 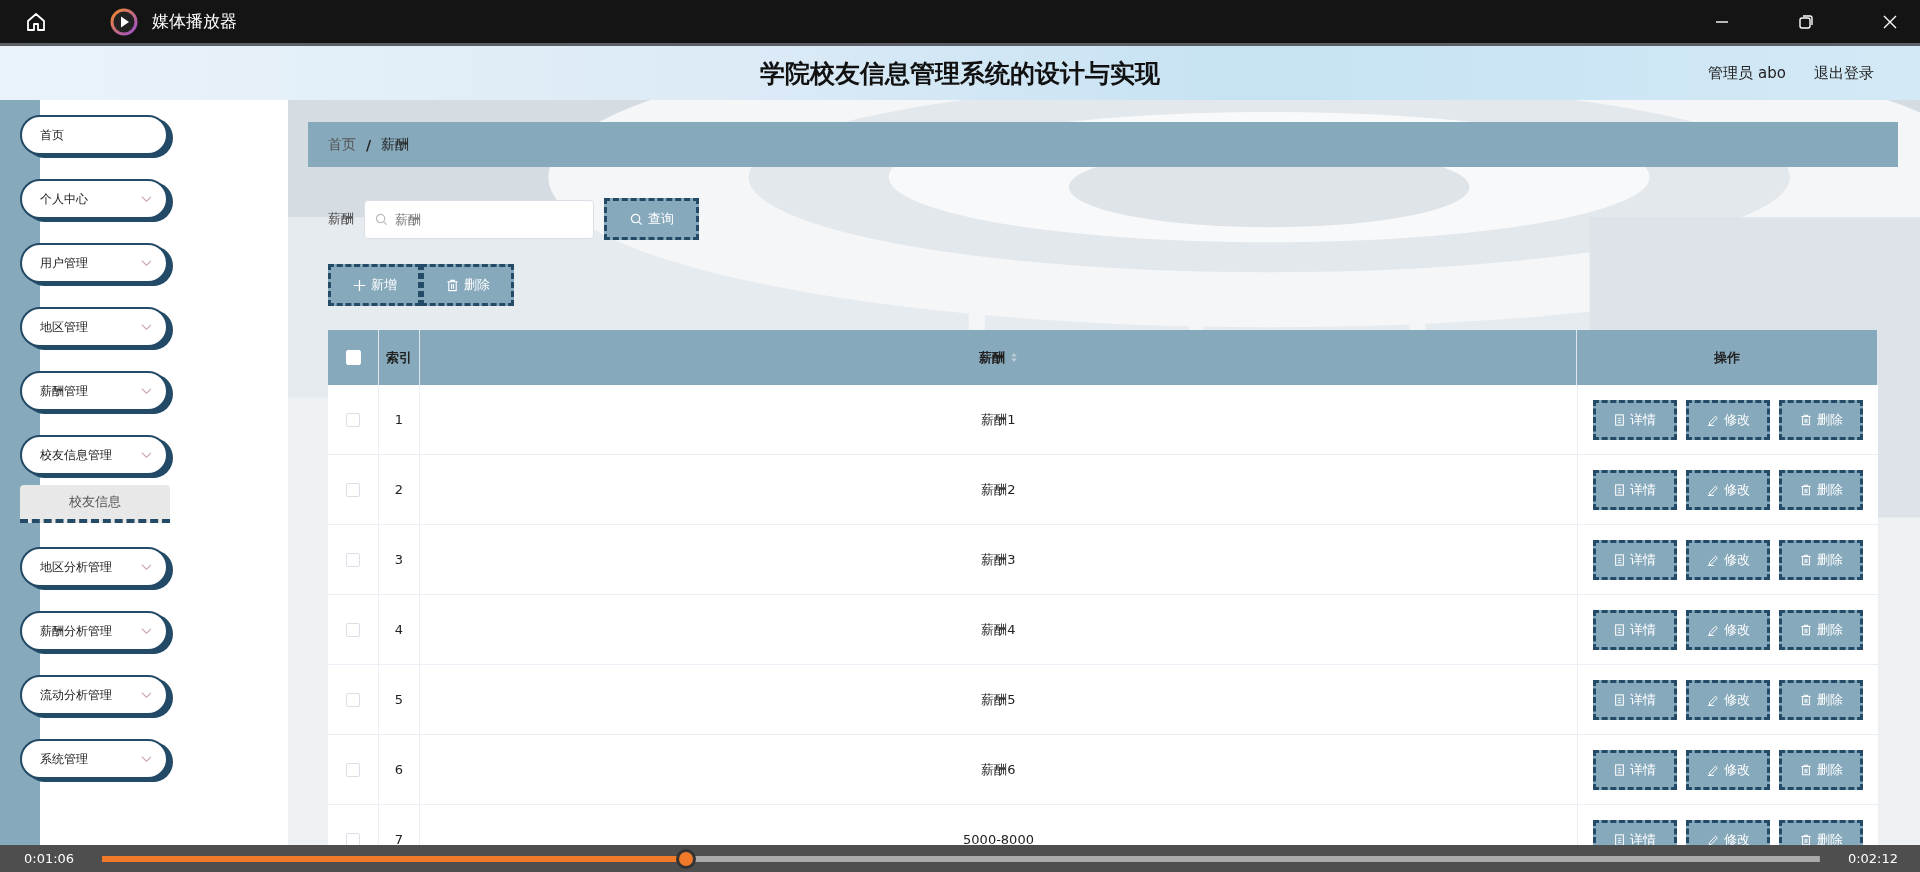 What do you see at coordinates (651, 219) in the screenshot?
I see `search-button: 查询` at bounding box center [651, 219].